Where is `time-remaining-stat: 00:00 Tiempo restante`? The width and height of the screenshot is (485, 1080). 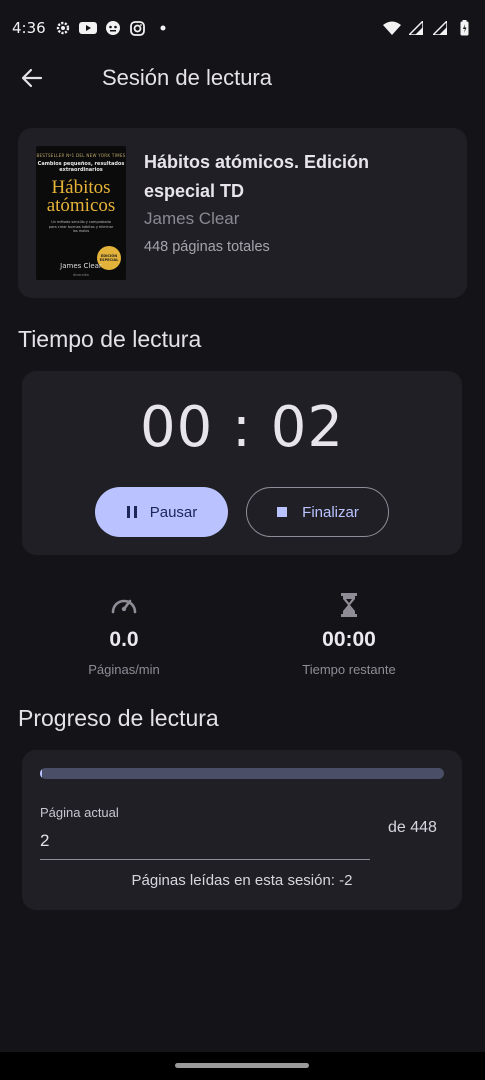
time-remaining-stat: 00:00 Tiempo restante is located at coordinates (349, 634).